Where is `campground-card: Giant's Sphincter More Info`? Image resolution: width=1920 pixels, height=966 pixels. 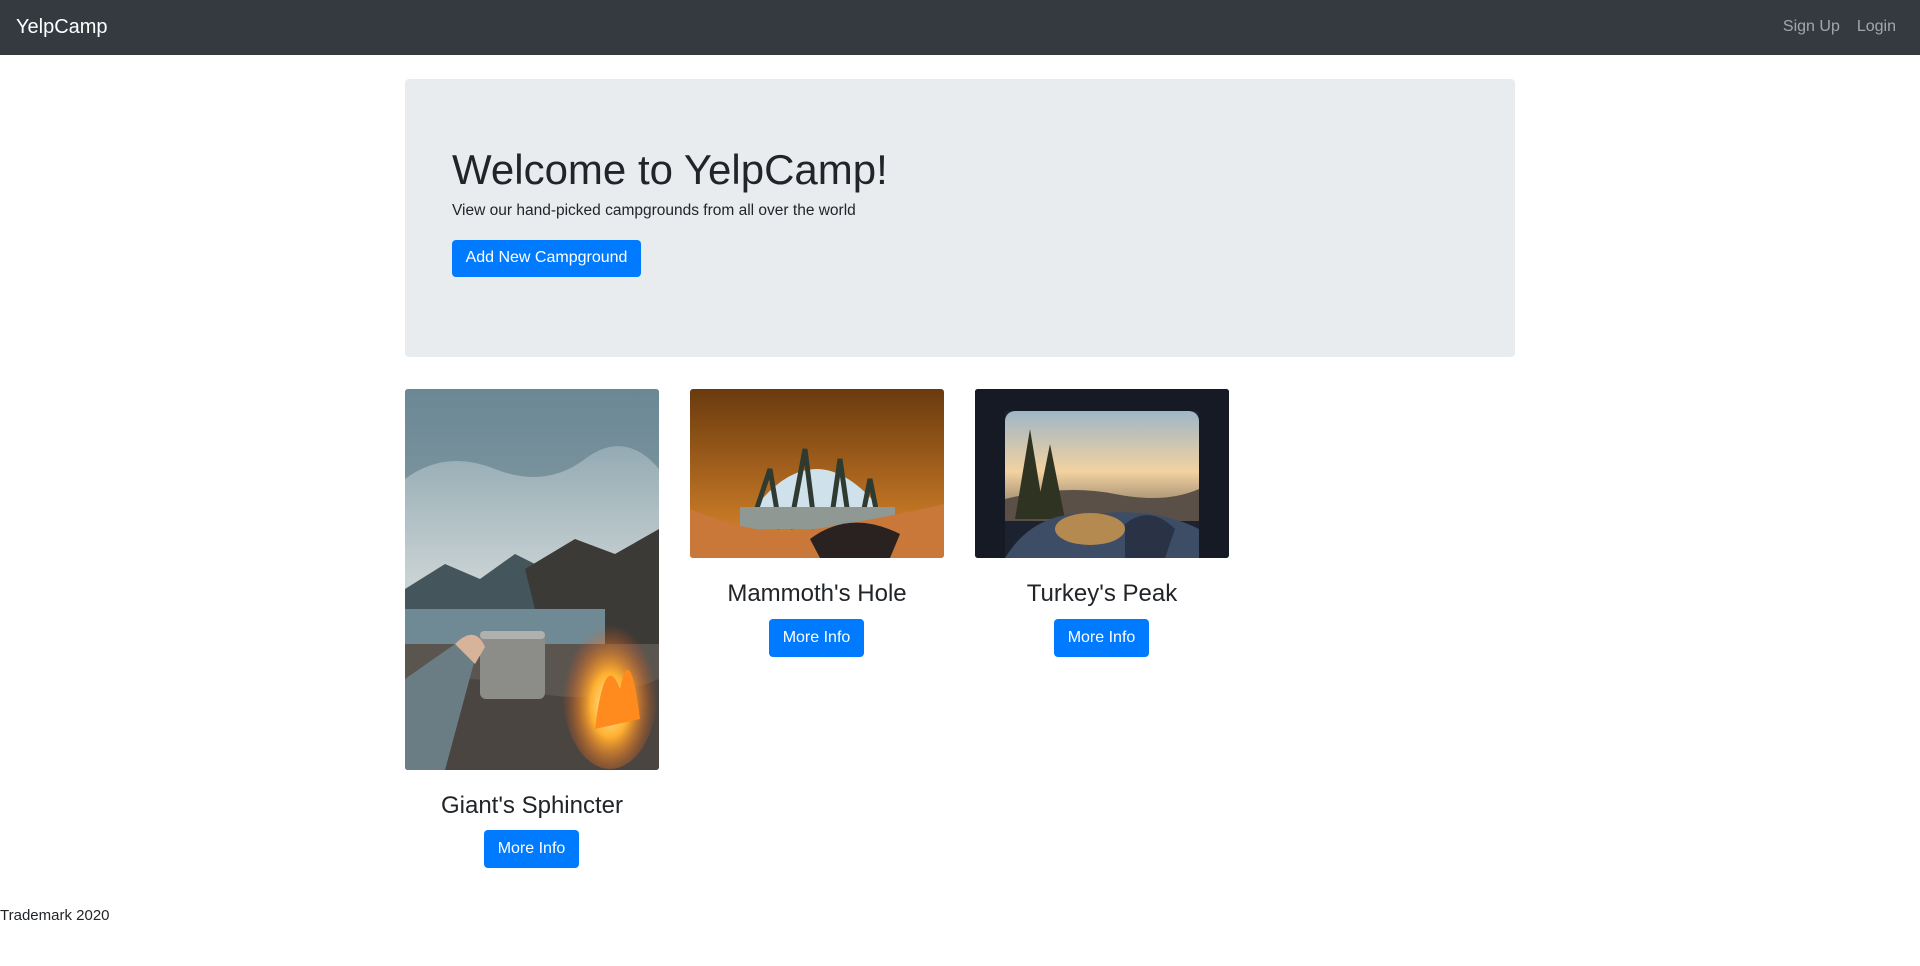 campground-card: Giant's Sphincter More Info is located at coordinates (532, 629).